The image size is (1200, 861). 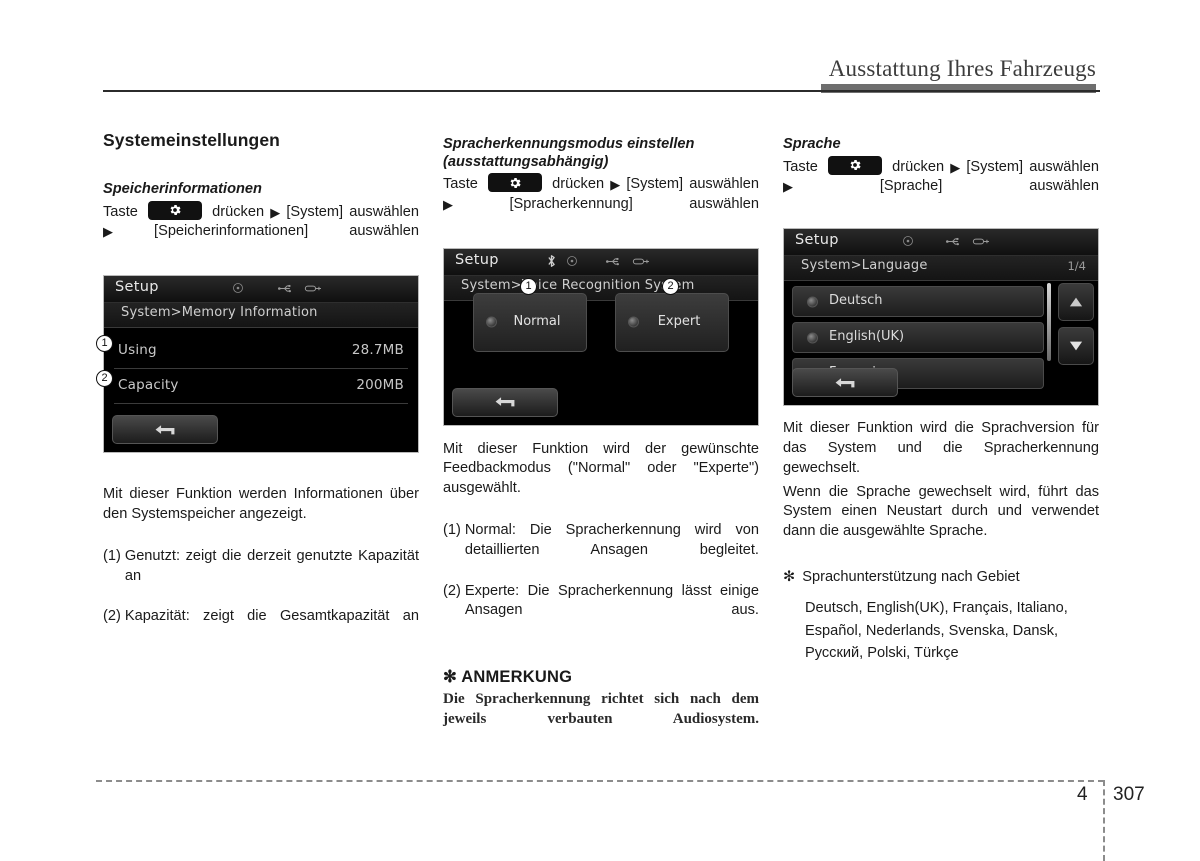 What do you see at coordinates (918, 302) in the screenshot?
I see `language-item-deutsch: Deutsch` at bounding box center [918, 302].